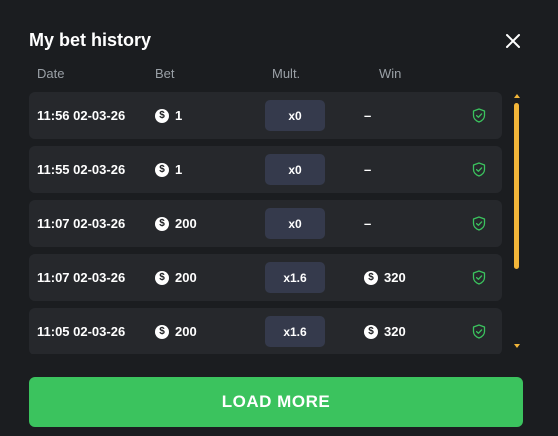  I want to click on modal-title: My bet history, so click(90, 40).